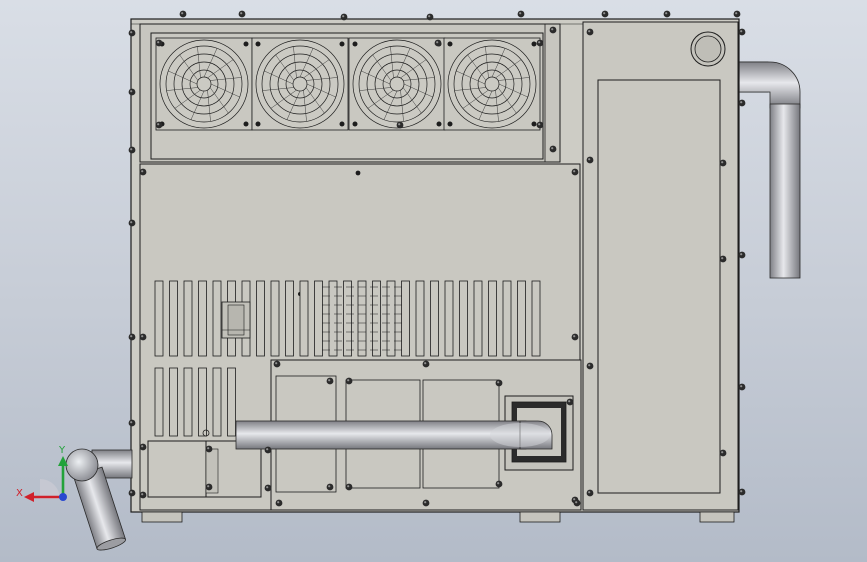 This screenshot has height=562, width=867. I want to click on axis-triad-icon: X Y, so click(42, 473).